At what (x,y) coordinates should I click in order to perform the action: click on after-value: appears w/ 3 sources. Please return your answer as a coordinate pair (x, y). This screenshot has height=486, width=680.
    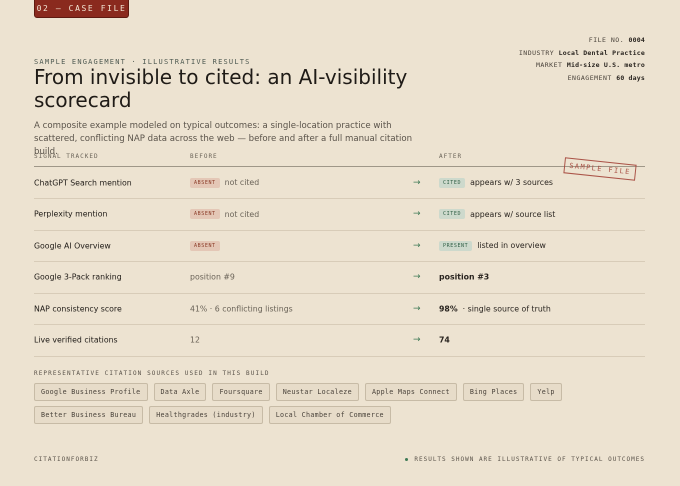
    Looking at the image, I should click on (511, 182).